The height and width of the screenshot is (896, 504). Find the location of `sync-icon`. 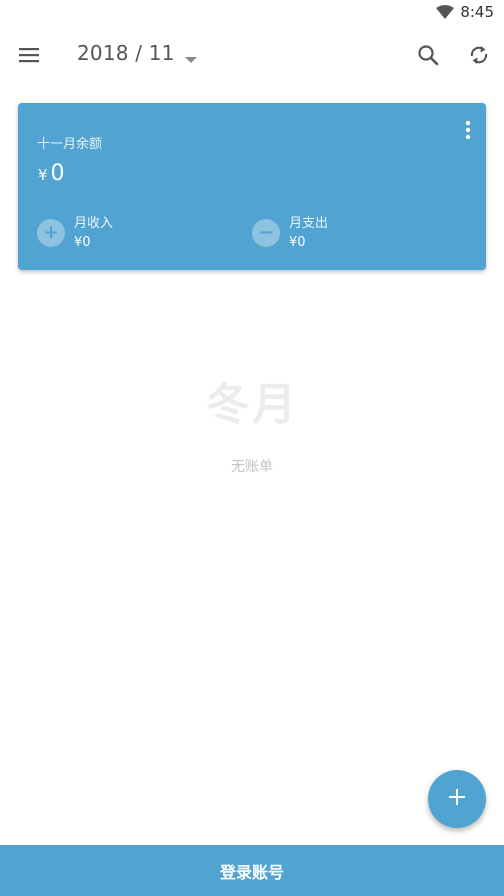

sync-icon is located at coordinates (479, 55).